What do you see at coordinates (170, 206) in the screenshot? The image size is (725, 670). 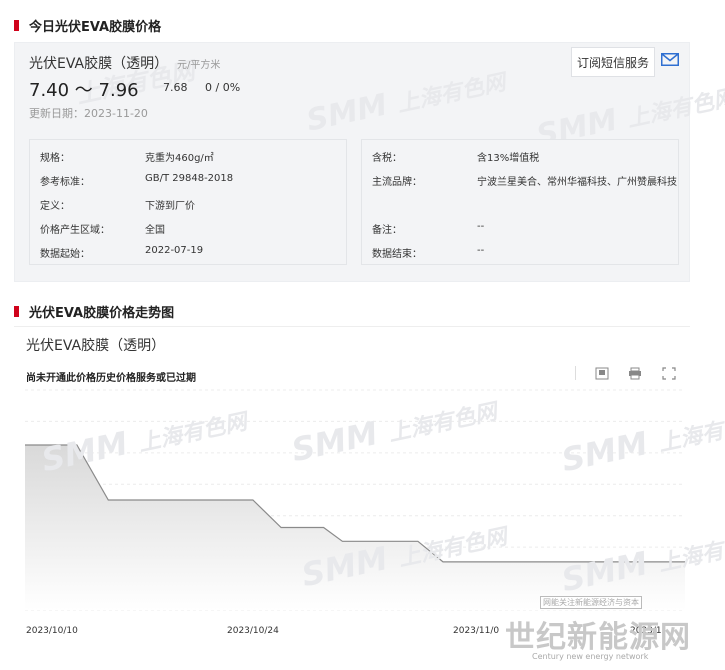 I see `spec-value: 下游到厂价` at bounding box center [170, 206].